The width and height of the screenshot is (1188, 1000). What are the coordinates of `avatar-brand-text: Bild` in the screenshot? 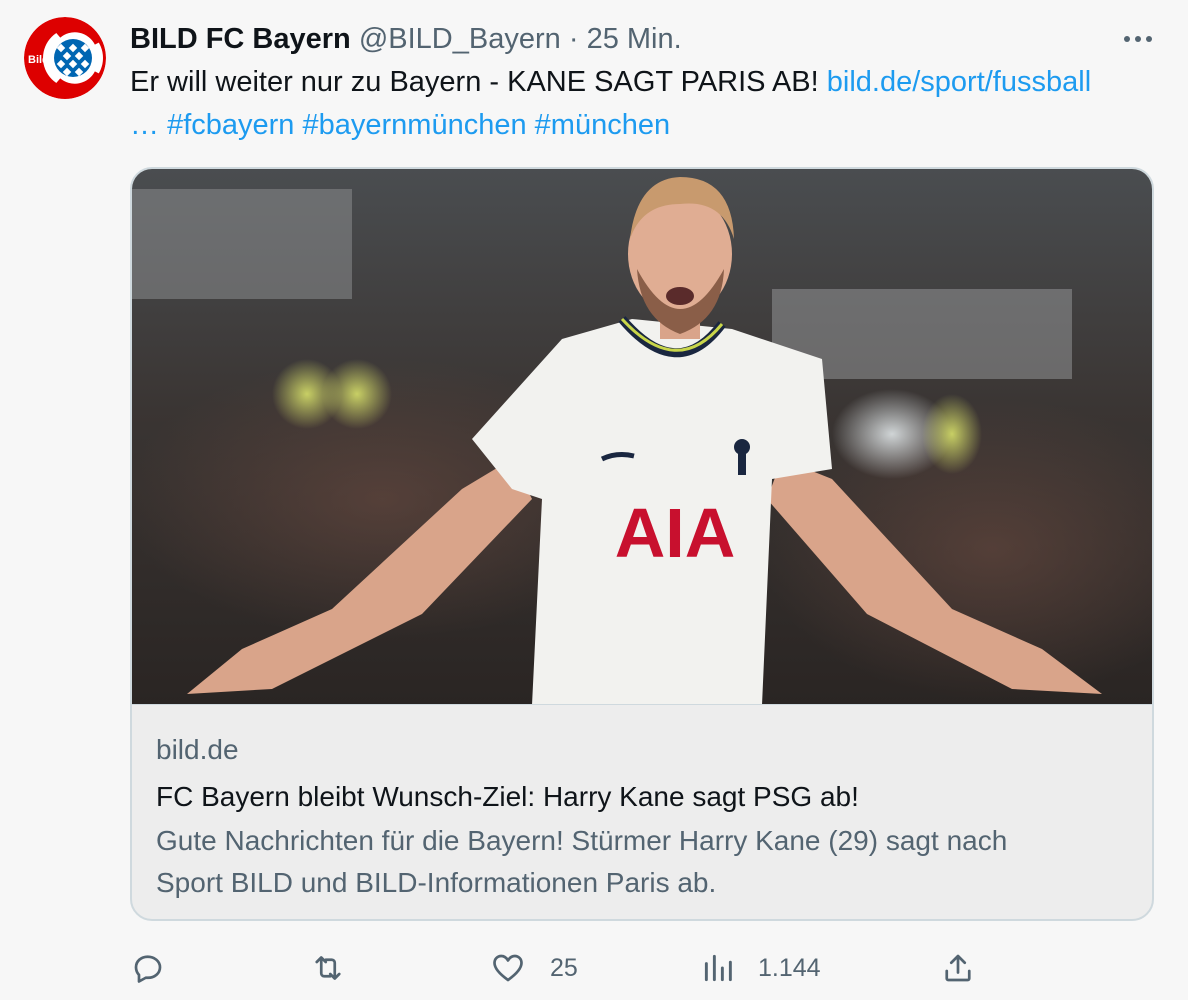 It's located at (38, 60).